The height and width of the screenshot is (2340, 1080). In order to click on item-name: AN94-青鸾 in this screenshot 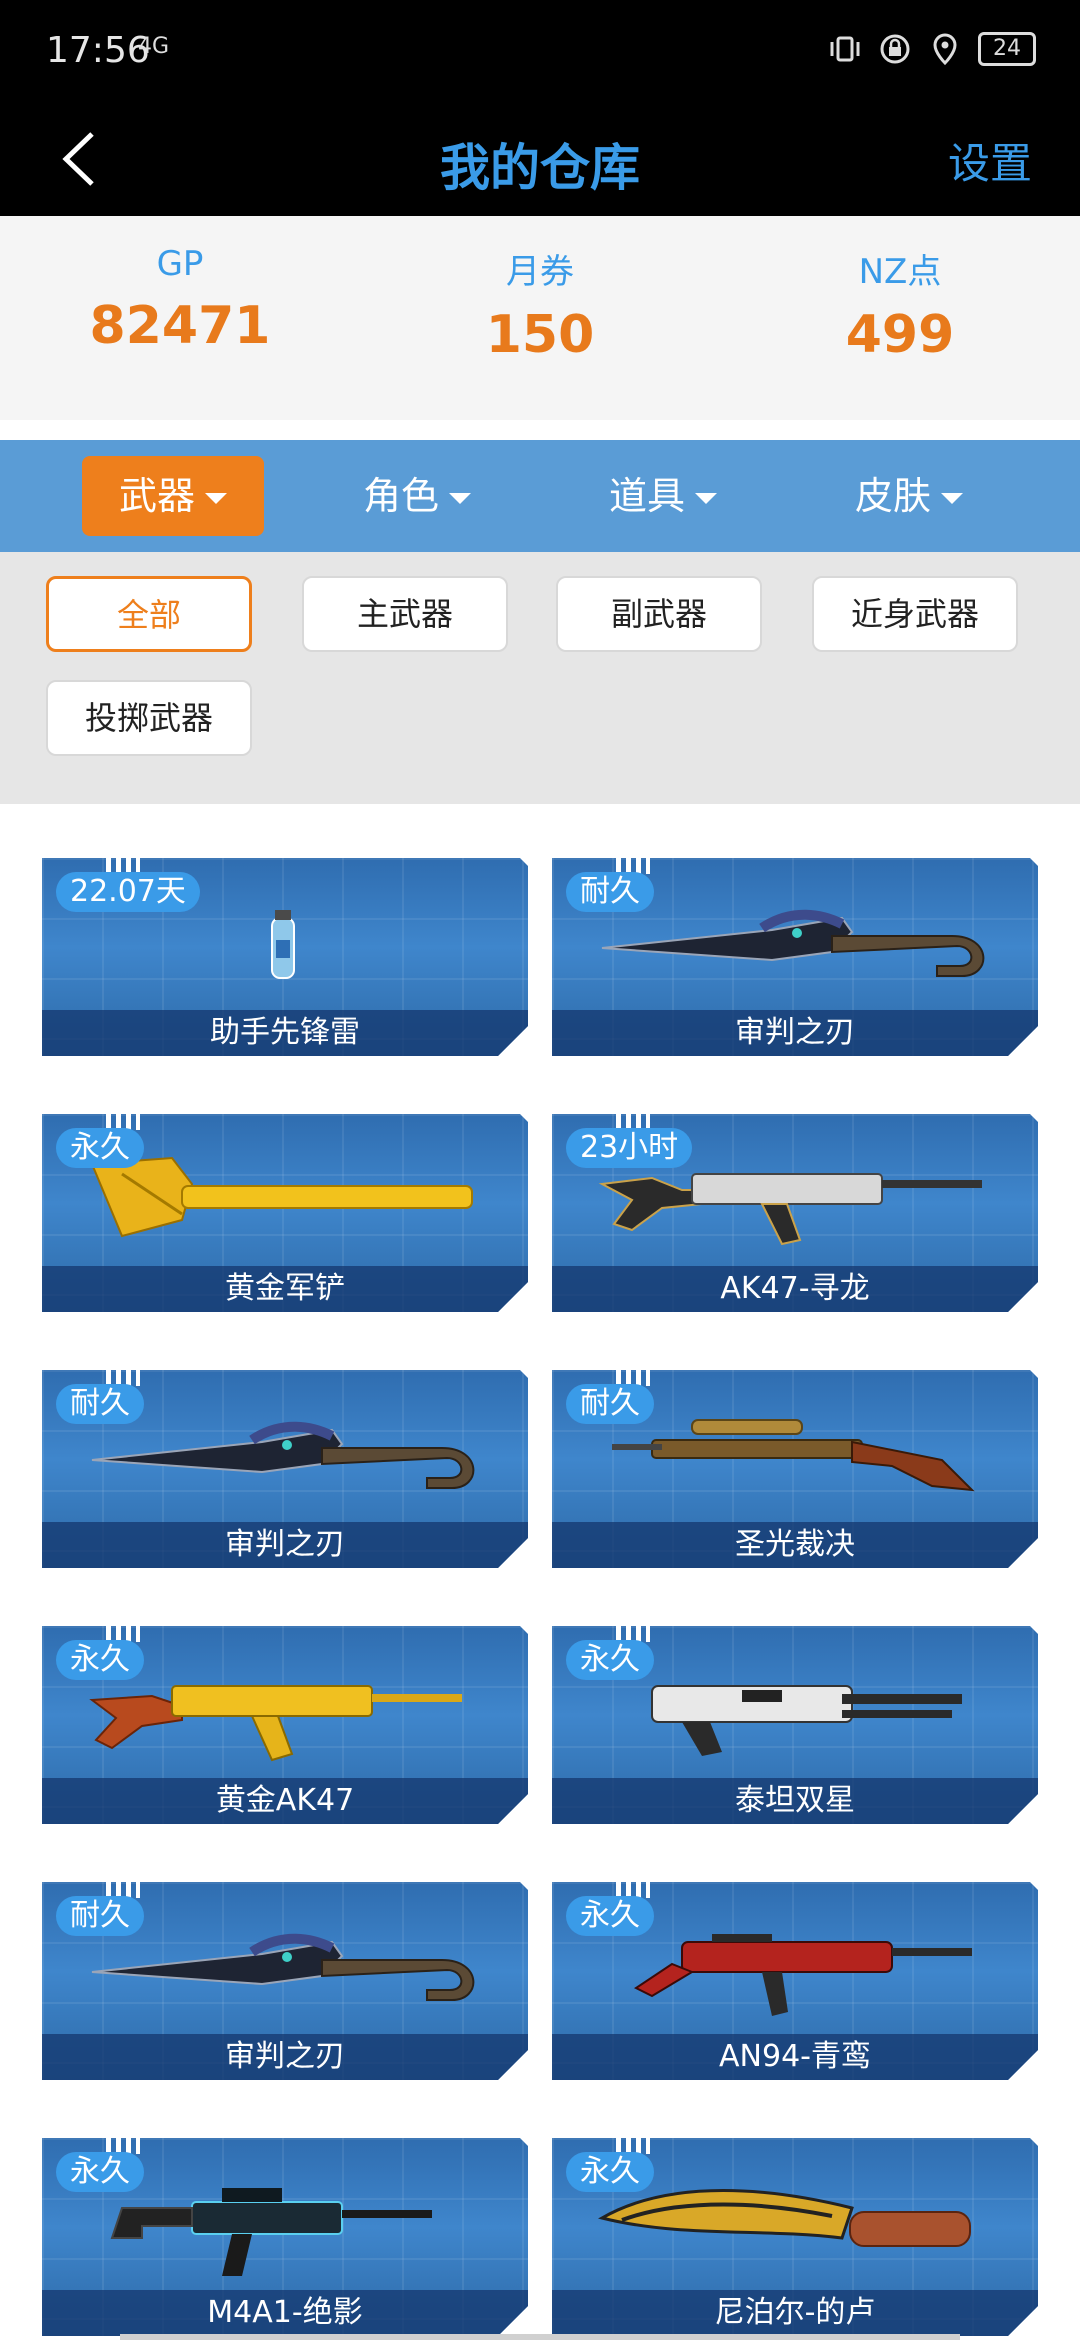, I will do `click(795, 2057)`.